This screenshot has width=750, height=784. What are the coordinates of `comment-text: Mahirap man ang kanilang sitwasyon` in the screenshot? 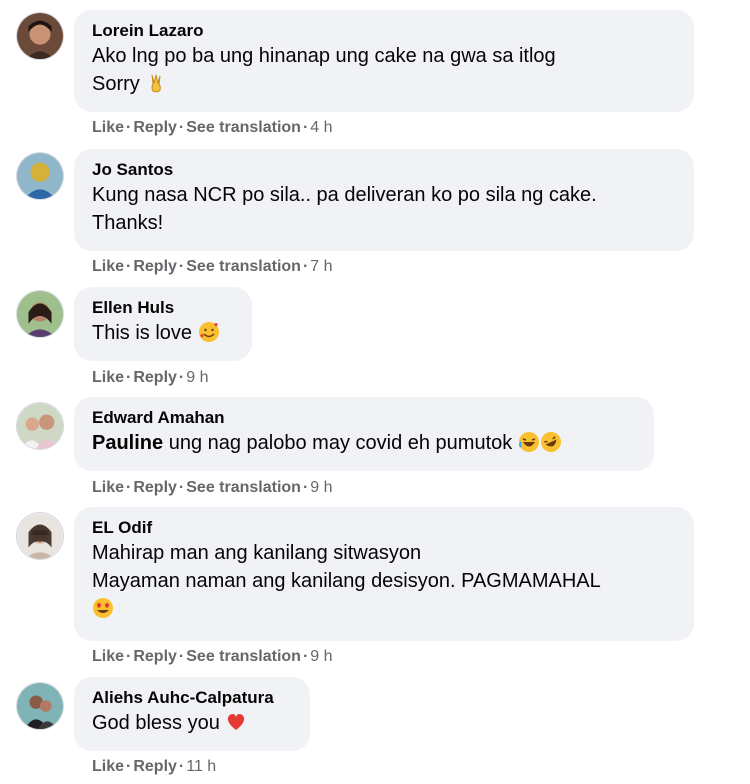 It's located at (257, 553).